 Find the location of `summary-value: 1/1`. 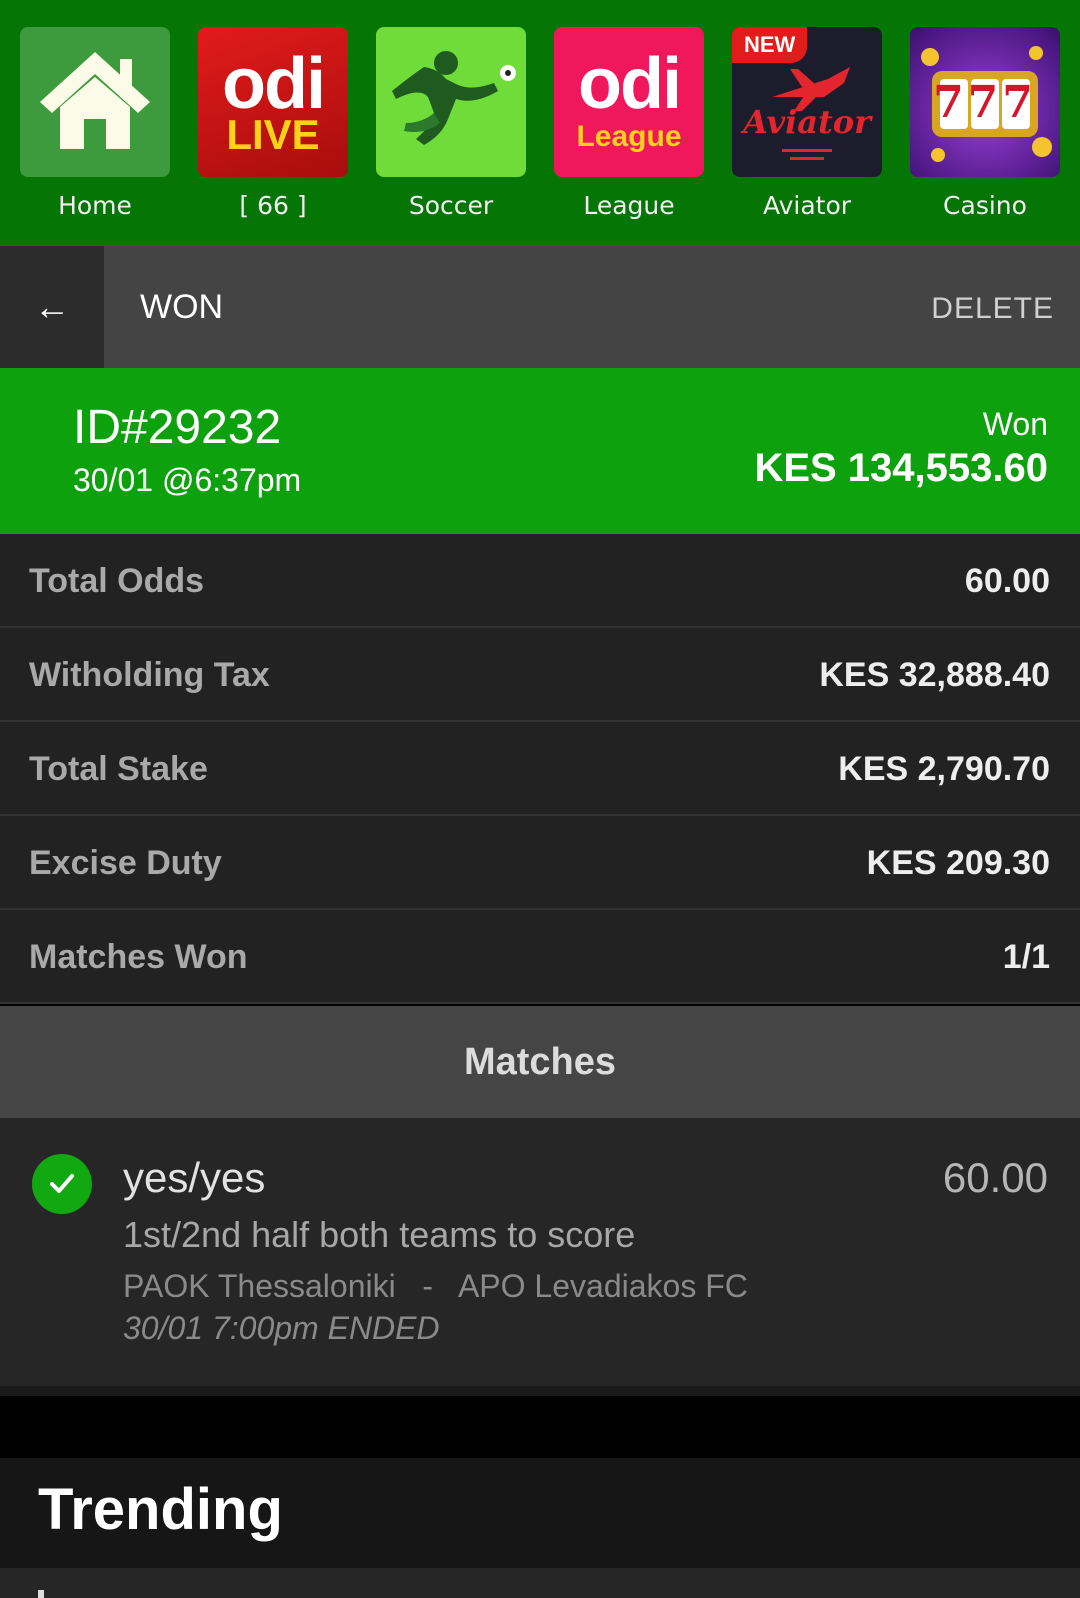

summary-value: 1/1 is located at coordinates (1026, 957).